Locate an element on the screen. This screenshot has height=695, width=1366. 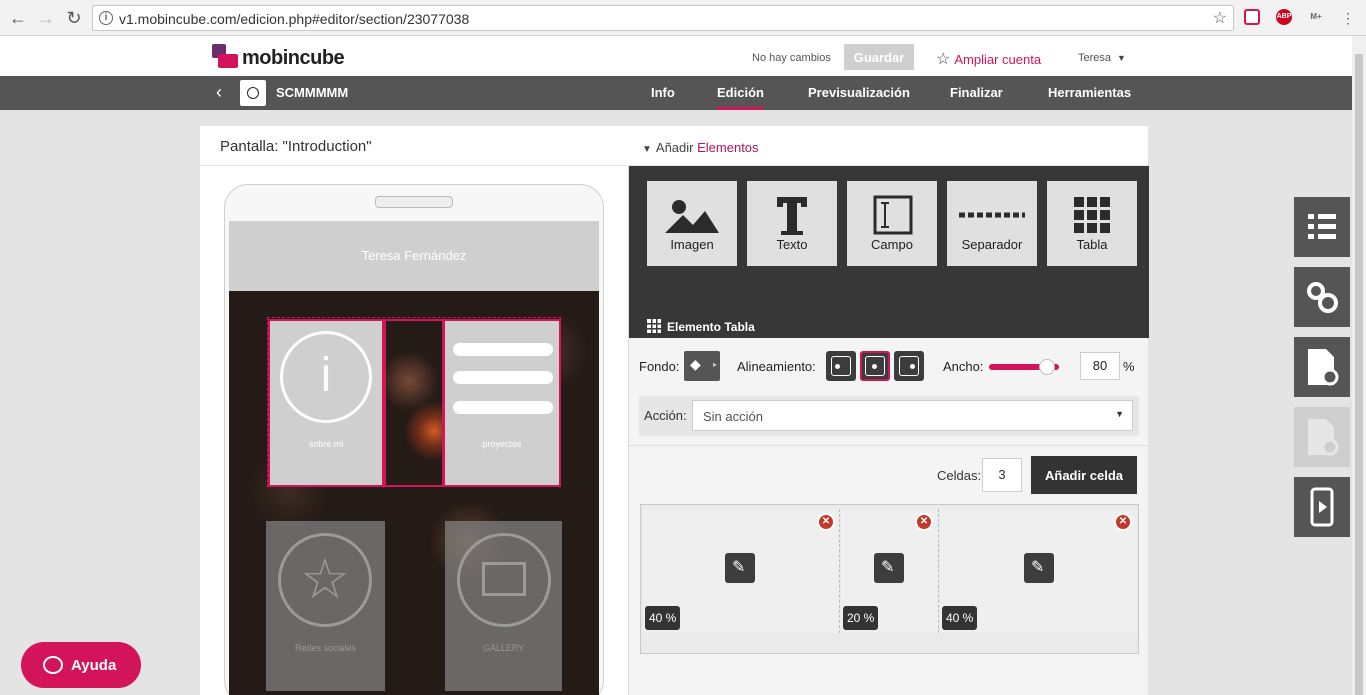
phone-speaker is located at coordinates (414, 202).